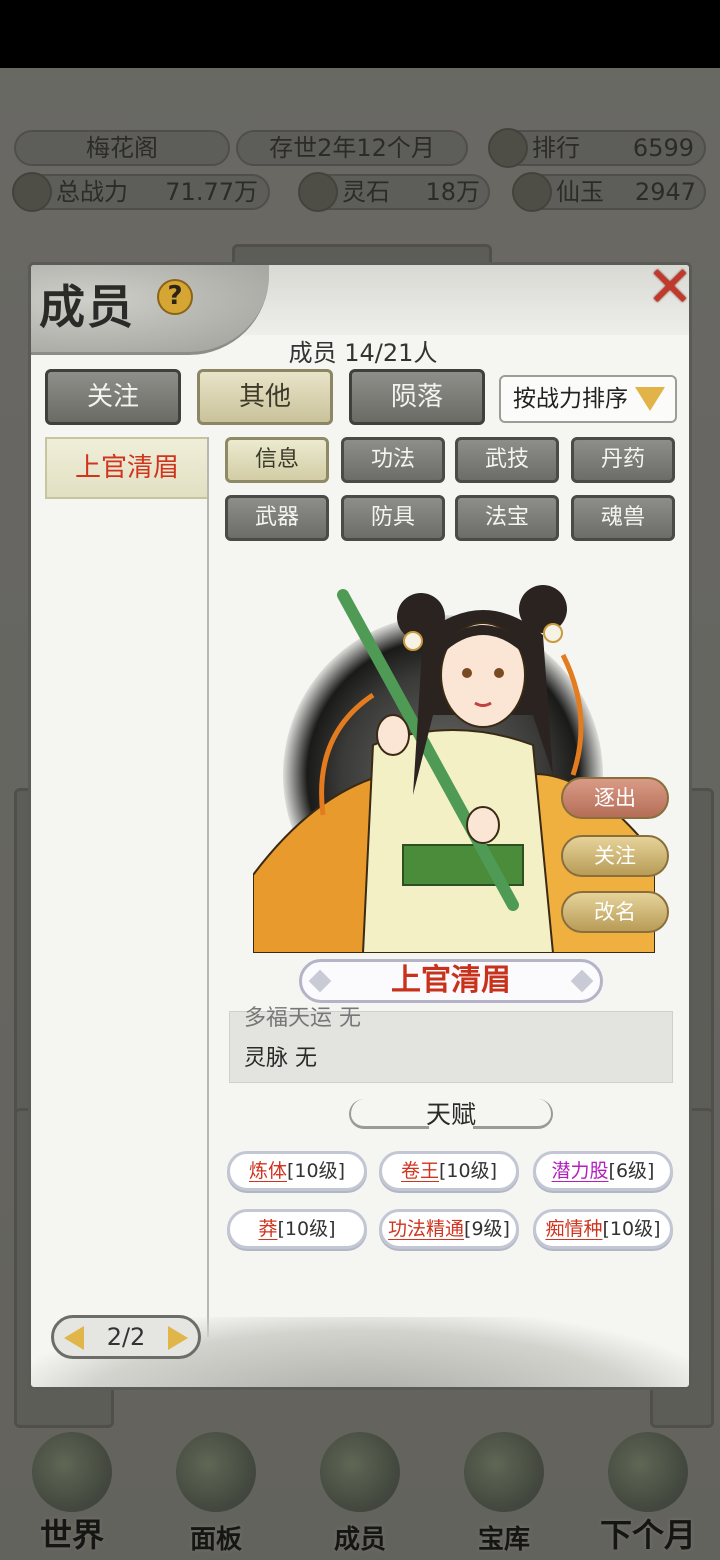 The height and width of the screenshot is (1560, 720). What do you see at coordinates (126, 887) in the screenshot?
I see `member-list: 上官清眉` at bounding box center [126, 887].